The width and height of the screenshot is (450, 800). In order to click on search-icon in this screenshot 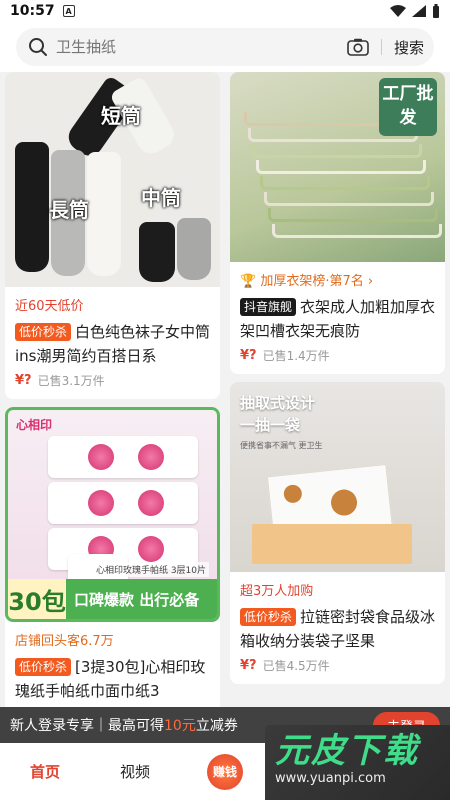, I will do `click(38, 47)`.